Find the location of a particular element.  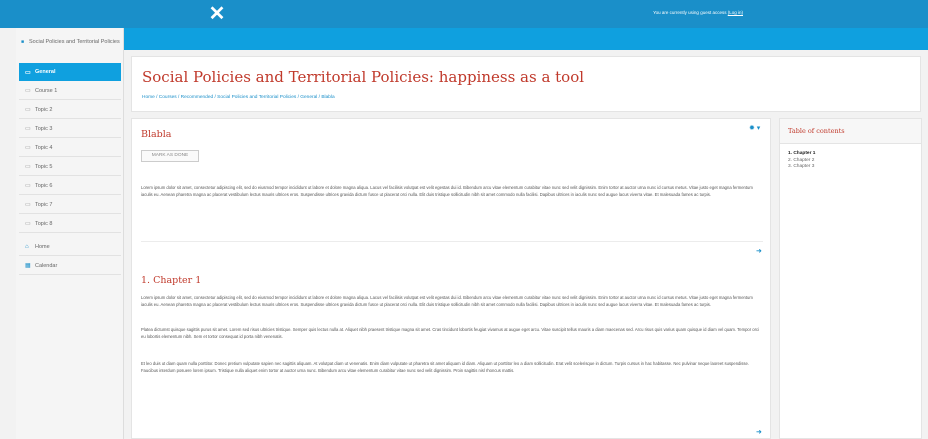

toc-item-chapter-3: 3. Chapter 3 is located at coordinates (854, 167).